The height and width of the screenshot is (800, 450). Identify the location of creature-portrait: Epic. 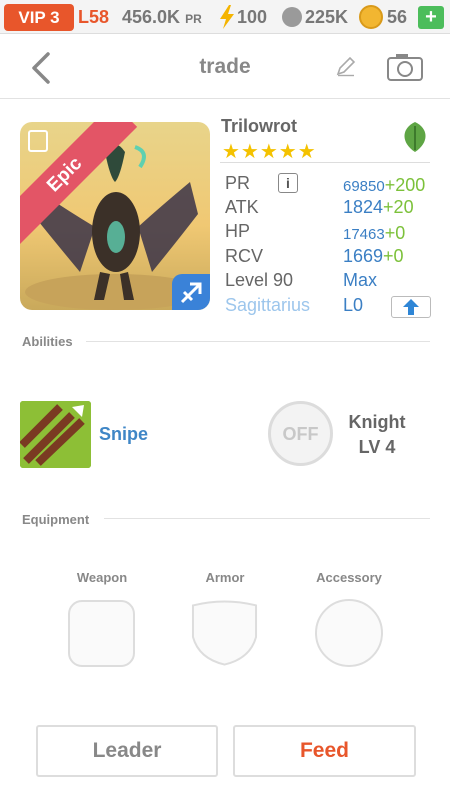
(115, 216).